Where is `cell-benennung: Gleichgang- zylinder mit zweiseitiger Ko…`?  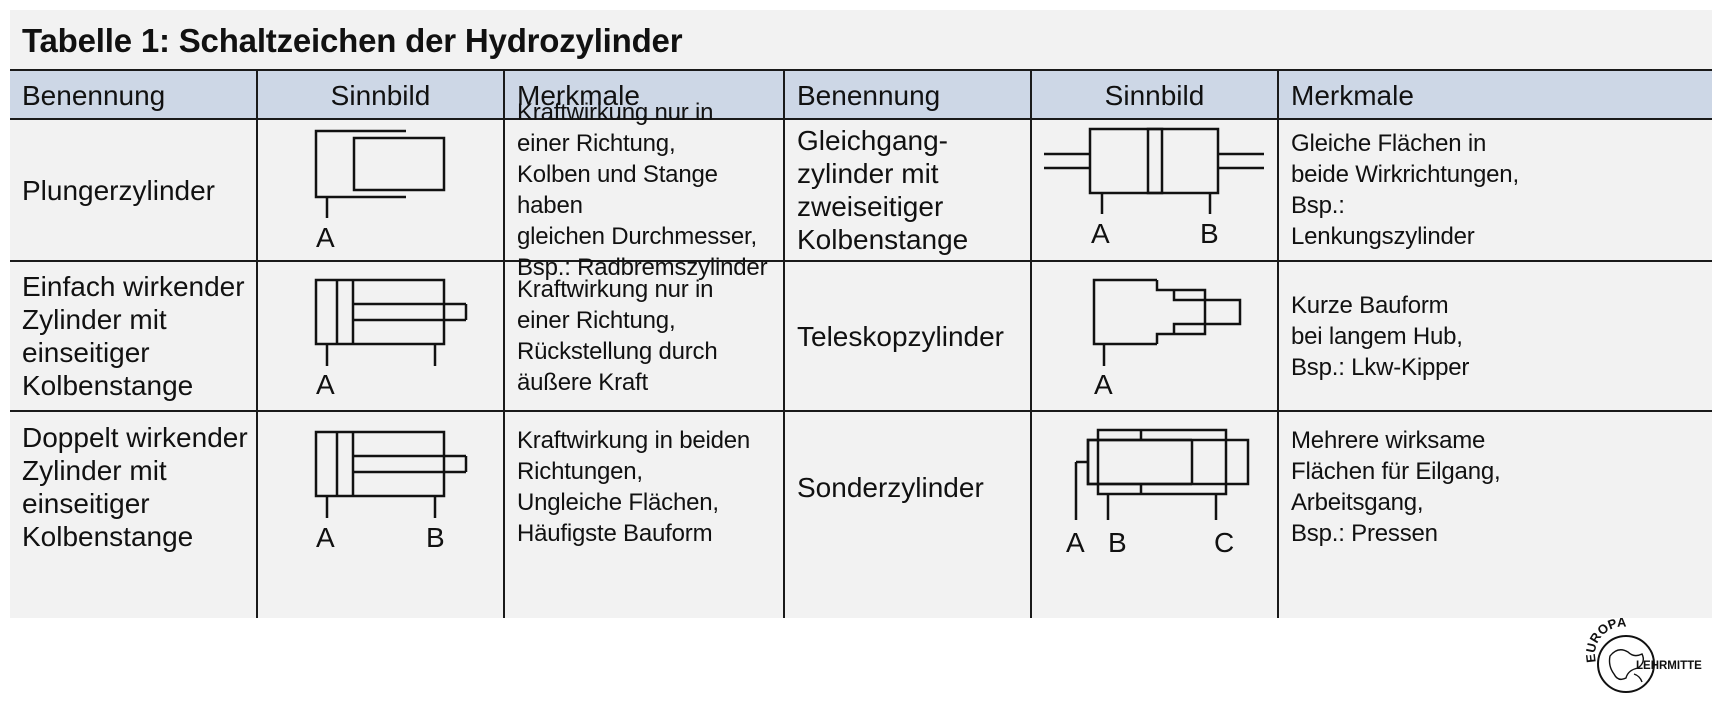
cell-benennung: Gleichgang- zylinder mit zweiseitiger Ko… is located at coordinates (883, 190).